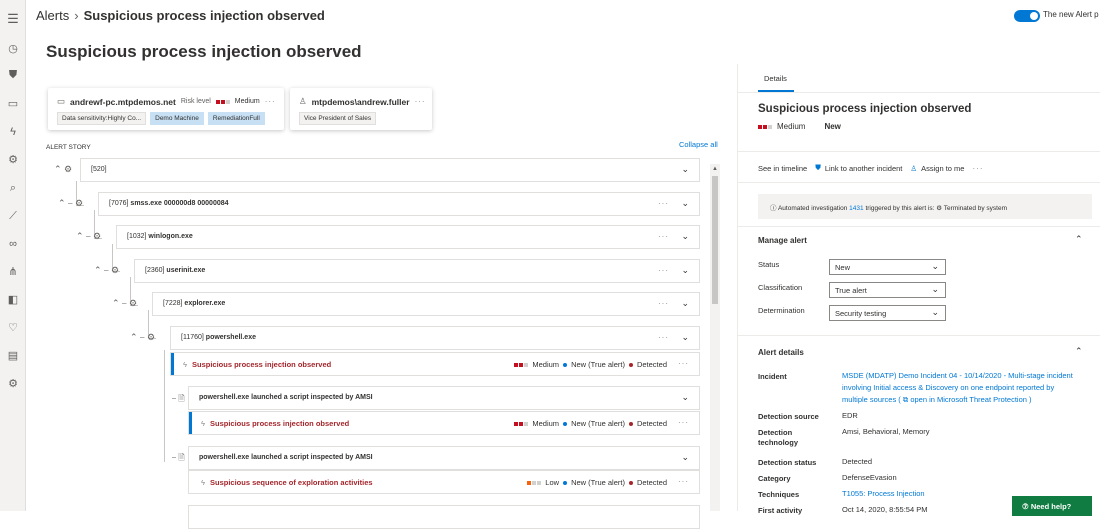  Describe the element at coordinates (698, 144) in the screenshot. I see `collapse-all-link: Collapse all` at that location.